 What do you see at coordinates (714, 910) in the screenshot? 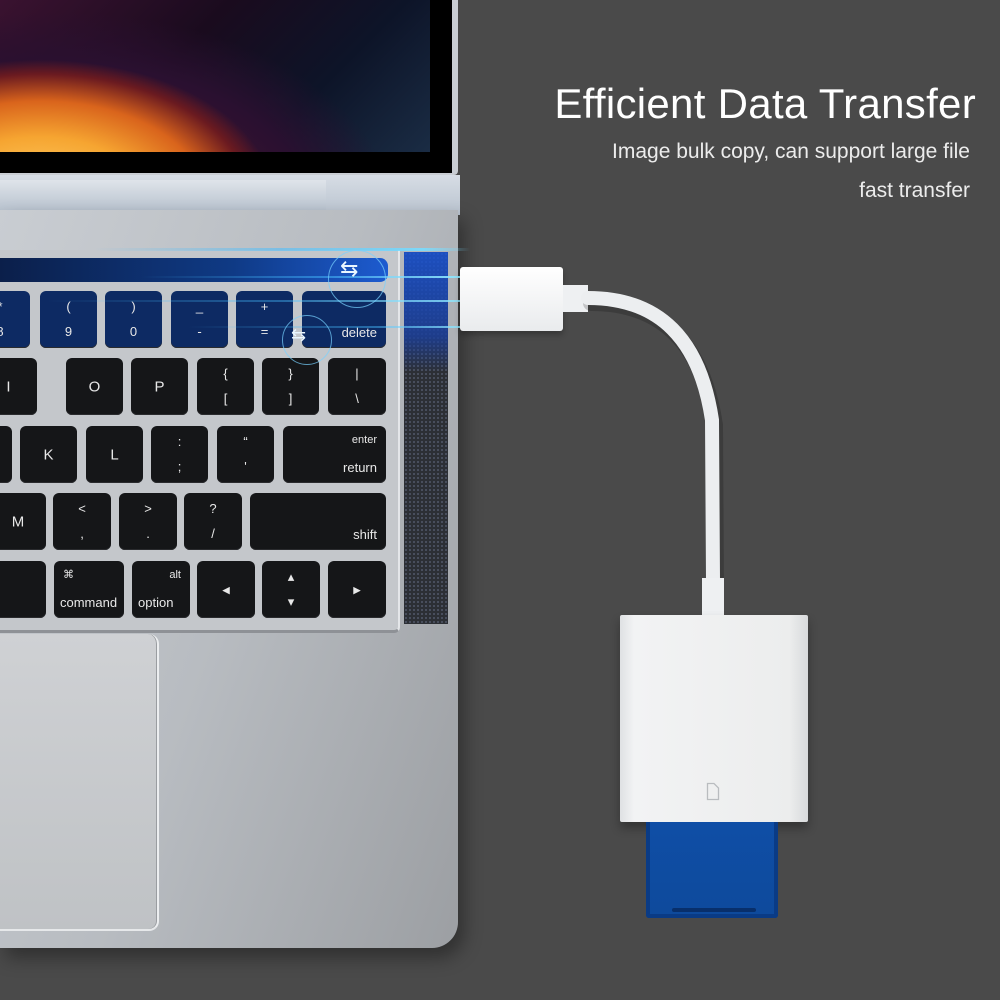
I see `sd-card-notch` at bounding box center [714, 910].